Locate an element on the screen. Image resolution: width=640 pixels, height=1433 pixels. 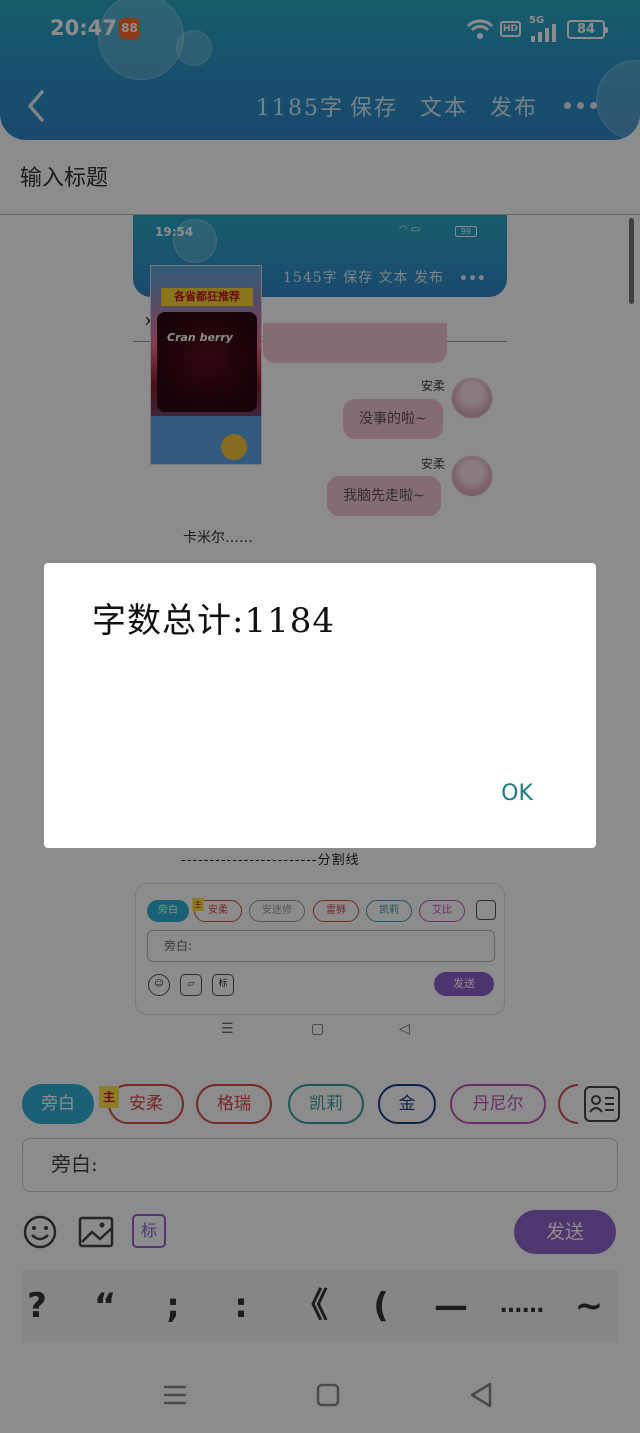
dialog-message: 字数总计:1184 is located at coordinates (213, 621).